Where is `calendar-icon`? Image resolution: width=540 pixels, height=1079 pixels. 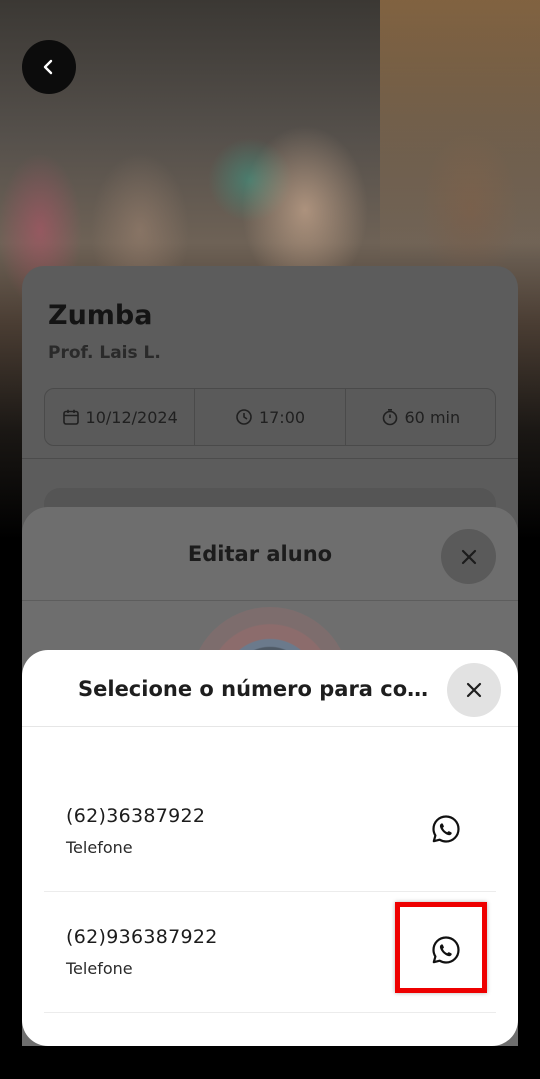
calendar-icon is located at coordinates (70, 417).